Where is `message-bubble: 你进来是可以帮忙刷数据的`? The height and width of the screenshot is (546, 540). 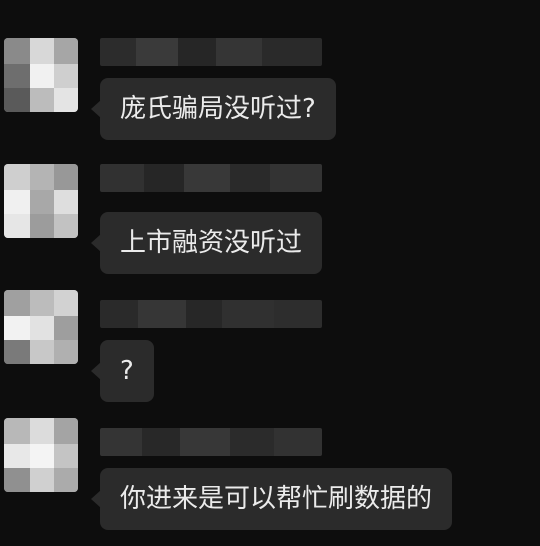 message-bubble: 你进来是可以帮忙刷数据的 is located at coordinates (272, 499).